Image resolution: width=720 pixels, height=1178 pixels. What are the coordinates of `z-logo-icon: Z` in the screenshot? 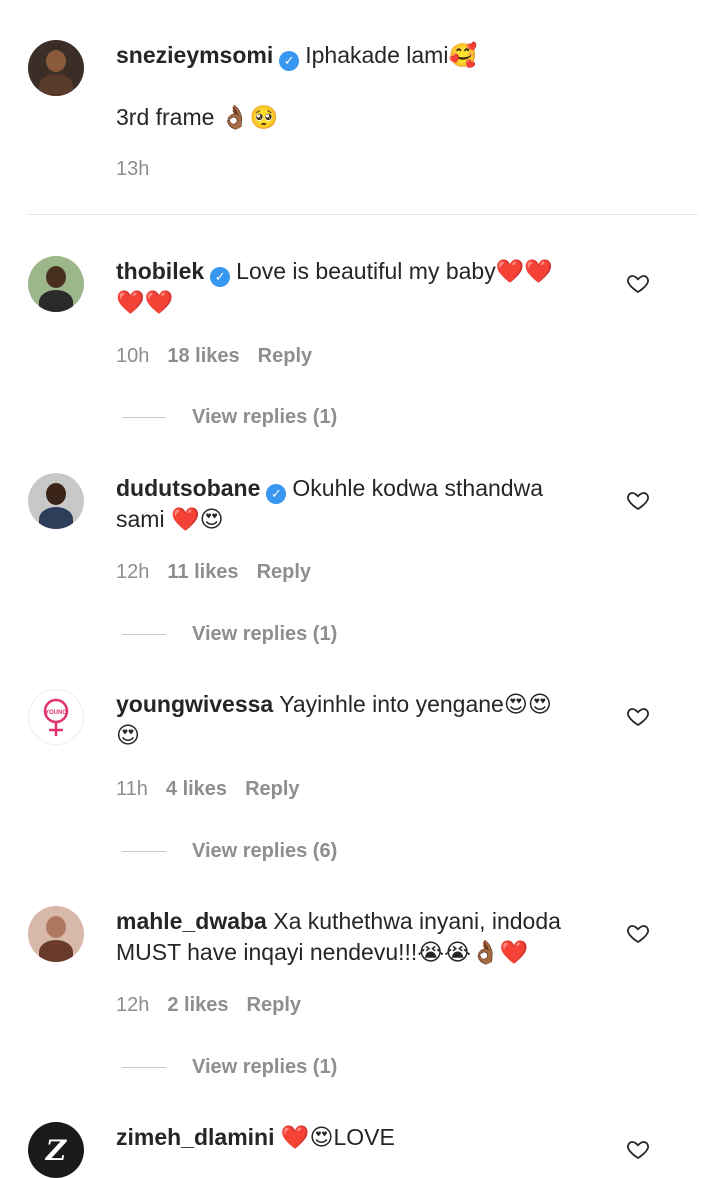 It's located at (56, 1150).